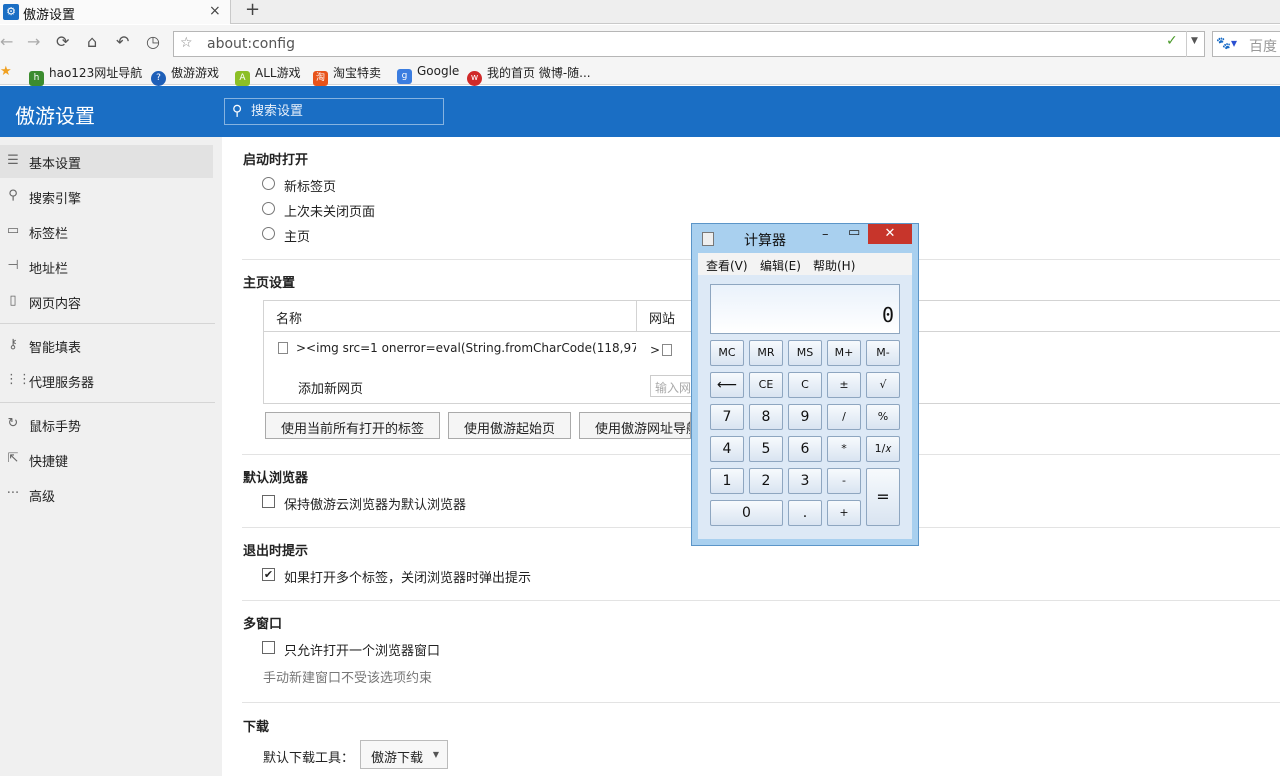 Image resolution: width=1280 pixels, height=776 pixels. What do you see at coordinates (62, 42) in the screenshot?
I see `refresh-icon: ⟳` at bounding box center [62, 42].